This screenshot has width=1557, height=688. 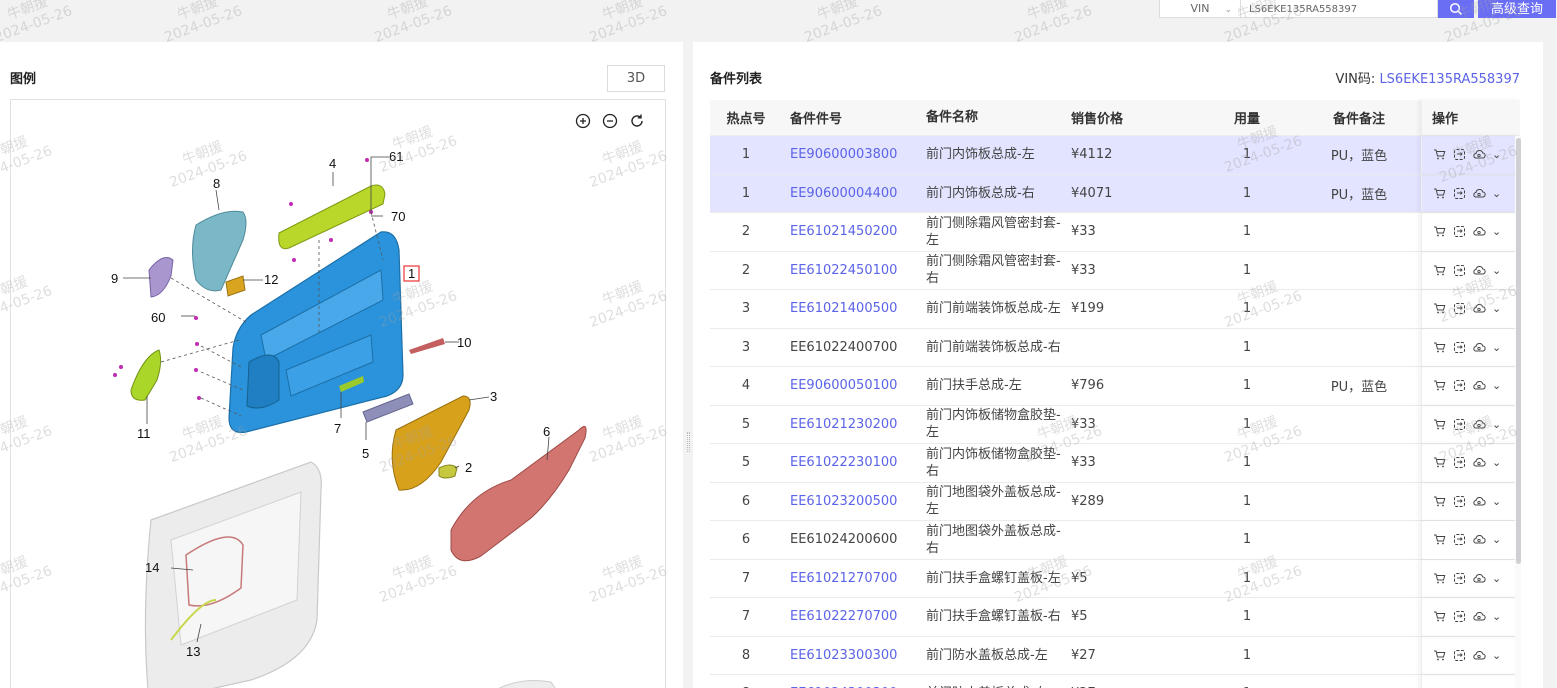 What do you see at coordinates (337, 428) in the screenshot?
I see `callout-label: 7` at bounding box center [337, 428].